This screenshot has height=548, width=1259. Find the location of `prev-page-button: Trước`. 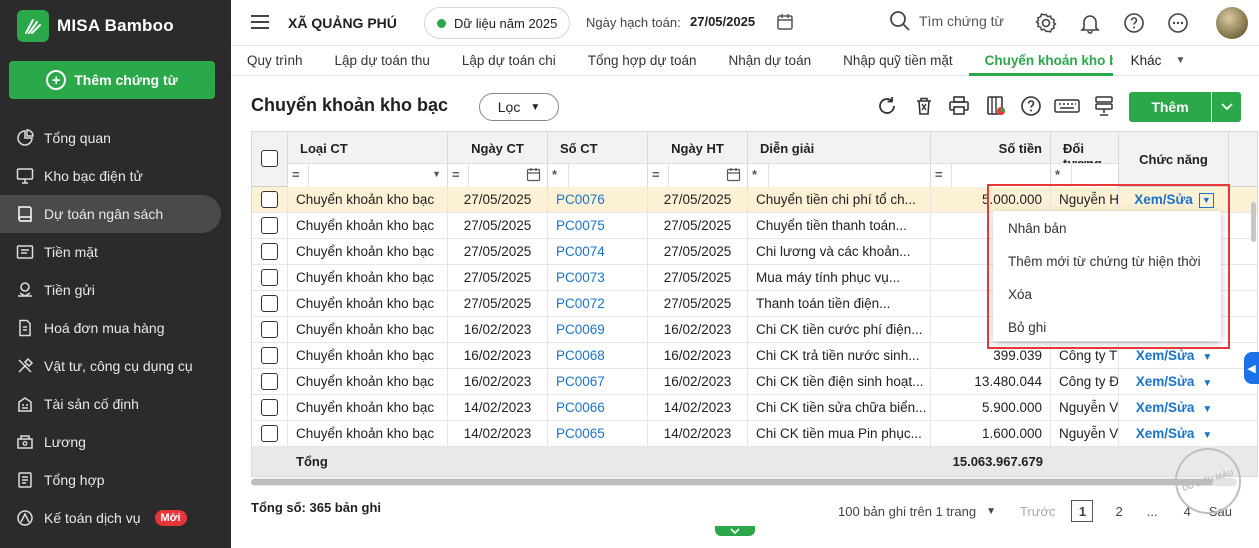

prev-page-button: Trước is located at coordinates (1038, 511).